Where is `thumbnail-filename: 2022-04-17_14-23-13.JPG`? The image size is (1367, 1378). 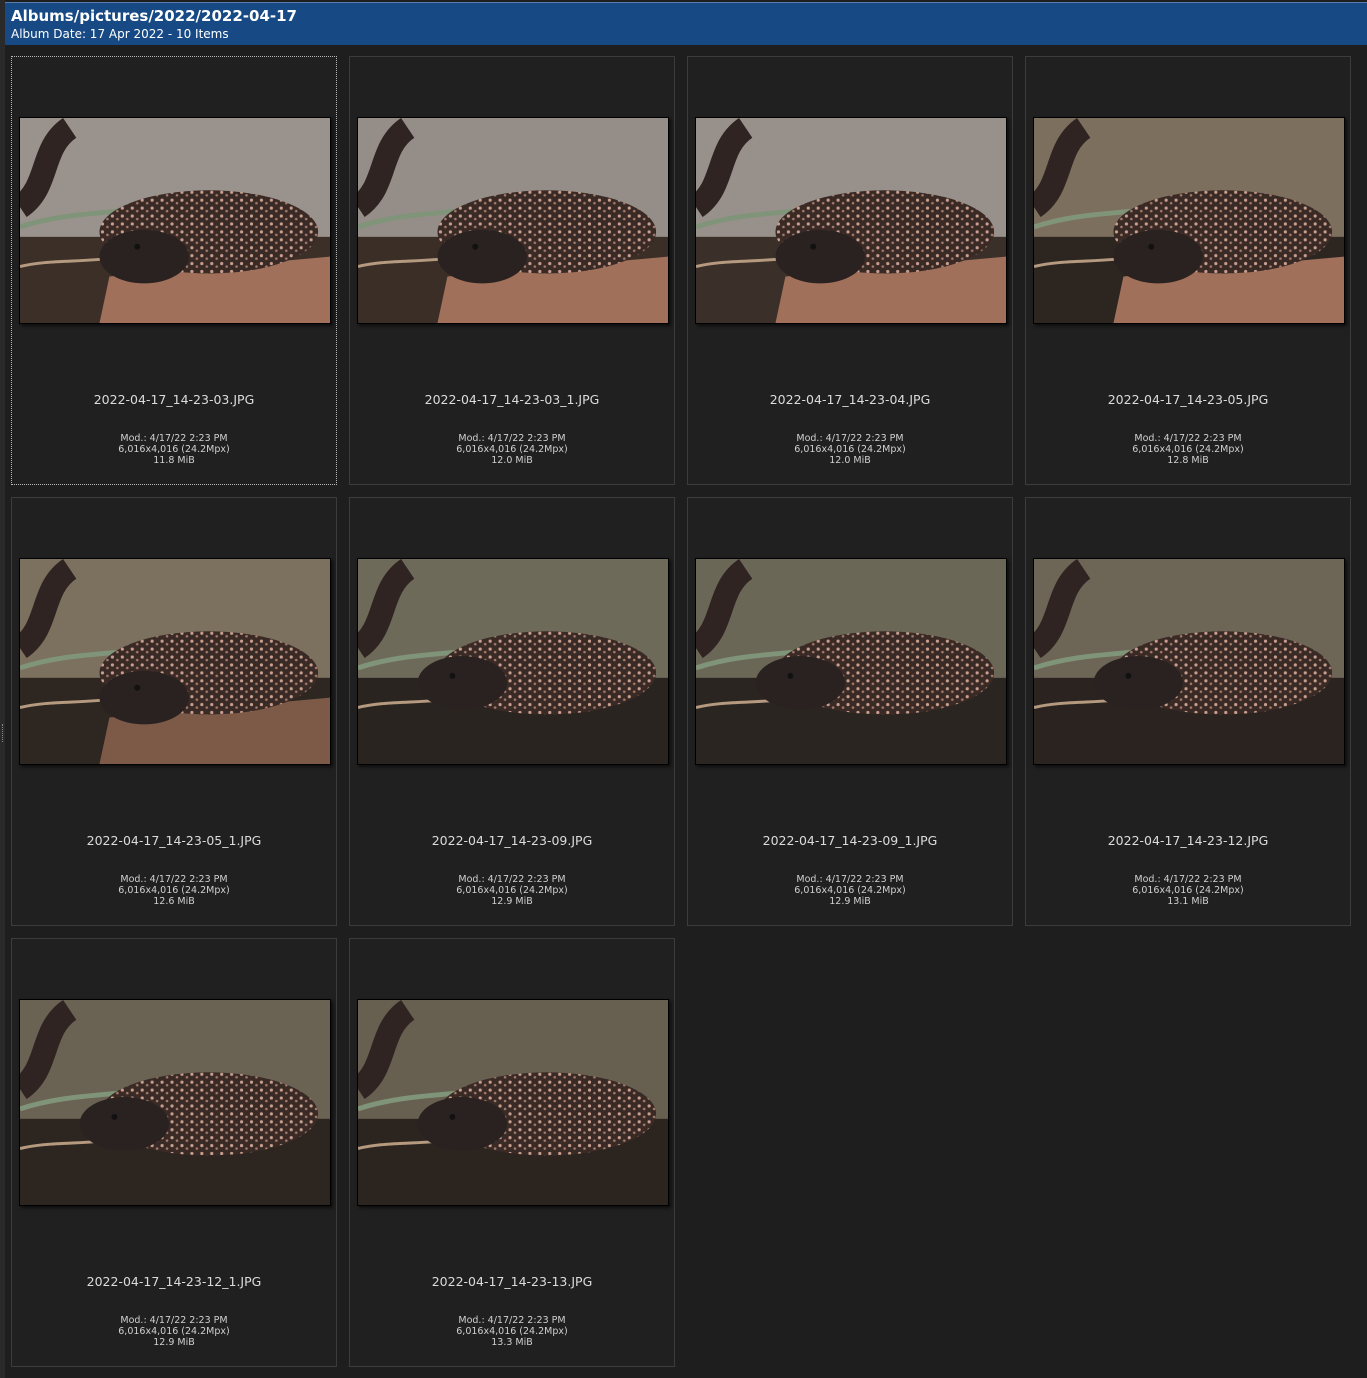
thumbnail-filename: 2022-04-17_14-23-13.JPG is located at coordinates (512, 1281).